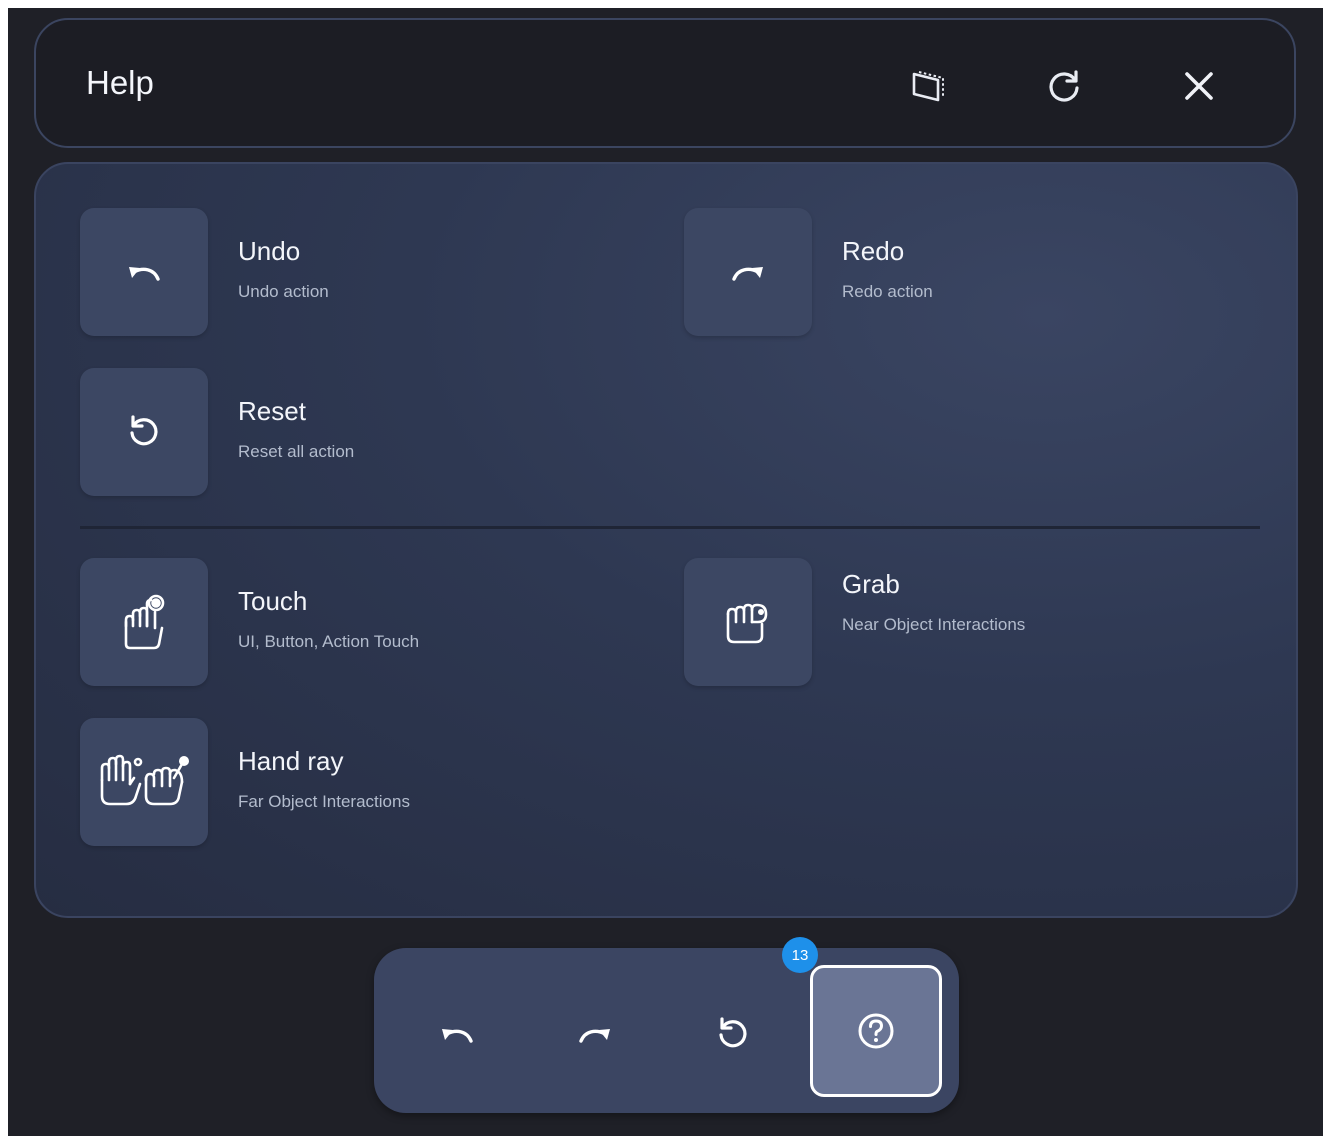 This screenshot has height=1138, width=1327. I want to click on window-button, so click(928, 86).